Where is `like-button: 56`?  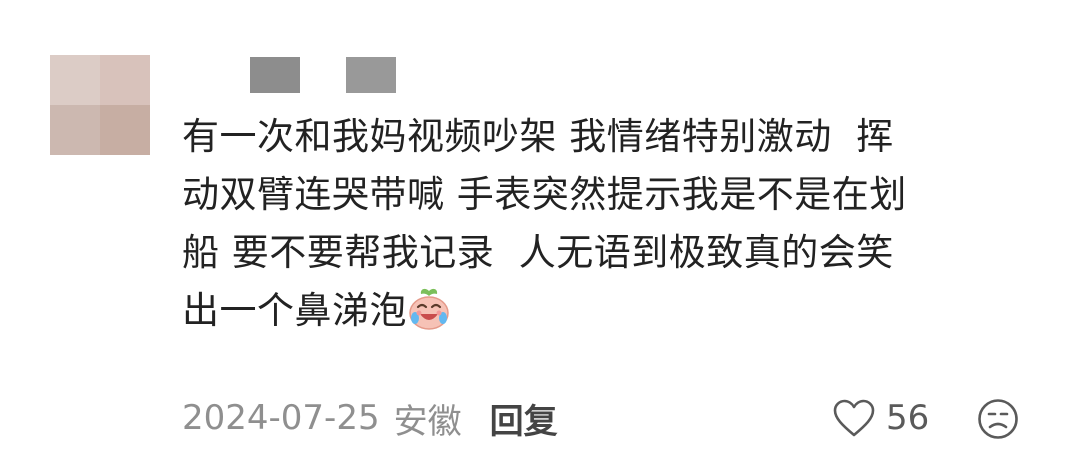 like-button: 56 is located at coordinates (880, 418).